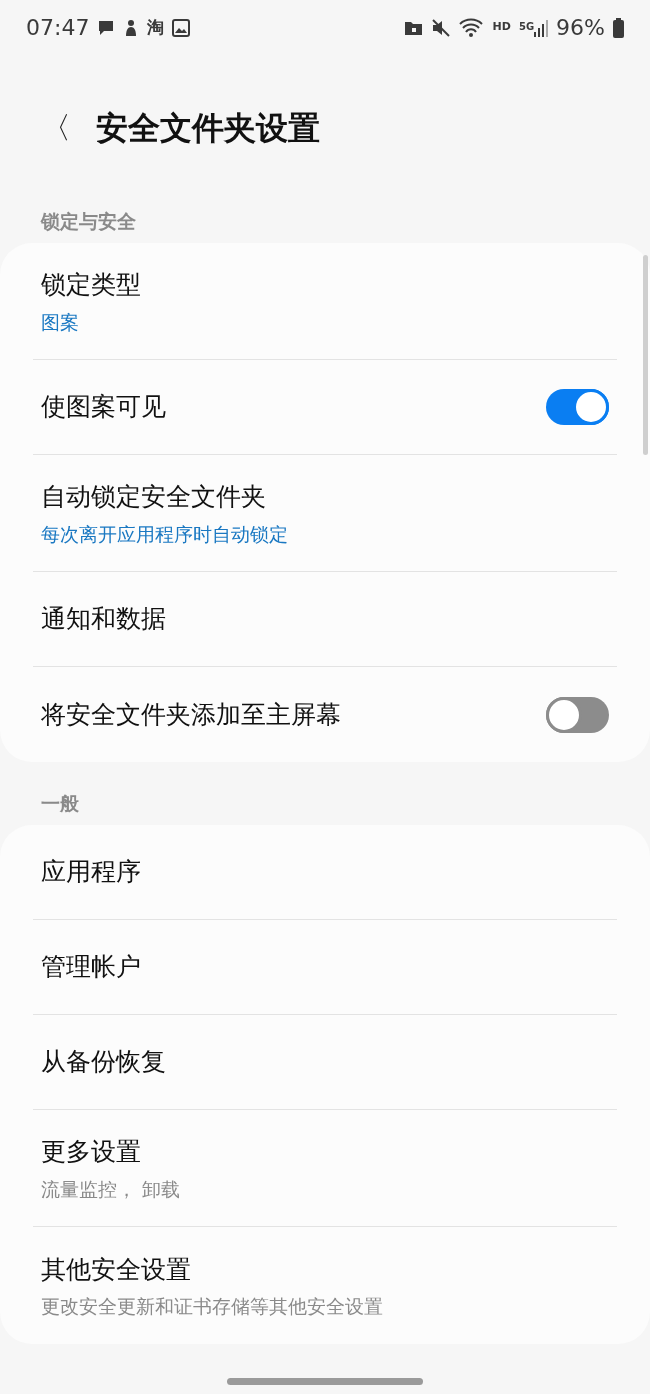 The height and width of the screenshot is (1394, 650). What do you see at coordinates (580, 28) in the screenshot?
I see `battery-percent: 96%` at bounding box center [580, 28].